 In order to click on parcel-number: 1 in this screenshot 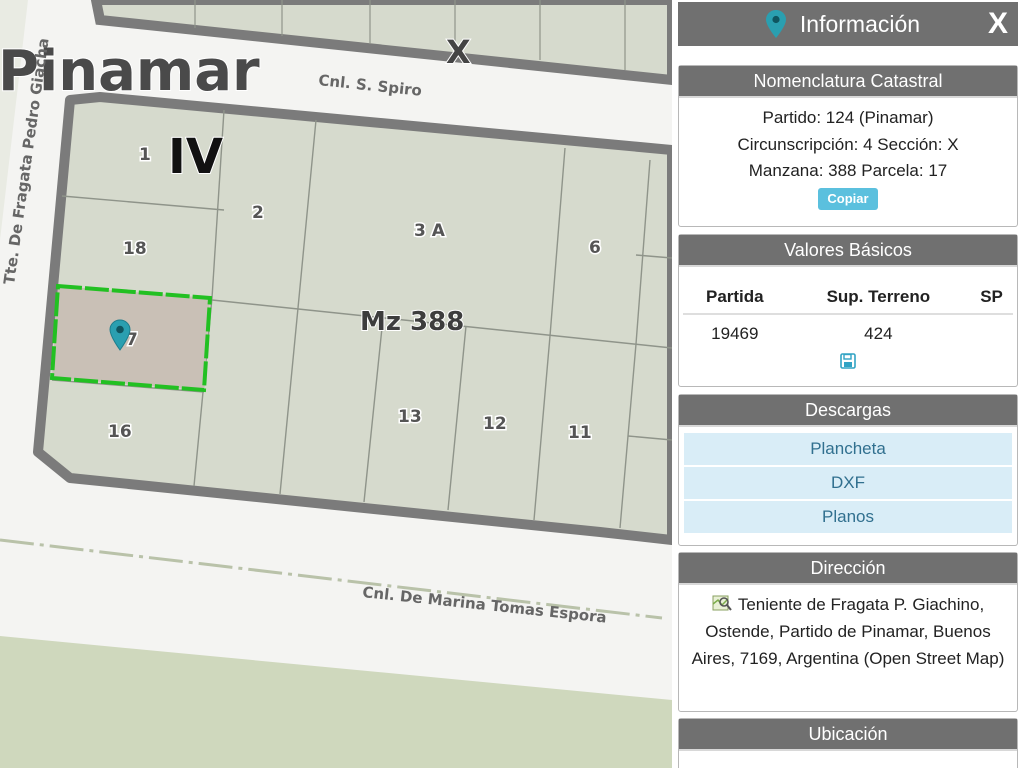, I will do `click(145, 155)`.